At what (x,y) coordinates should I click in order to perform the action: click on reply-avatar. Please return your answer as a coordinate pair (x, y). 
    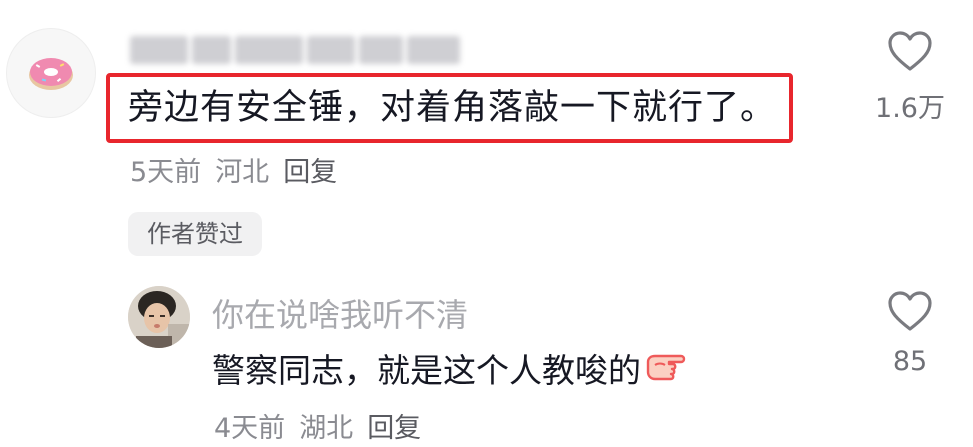
    Looking at the image, I should click on (159, 317).